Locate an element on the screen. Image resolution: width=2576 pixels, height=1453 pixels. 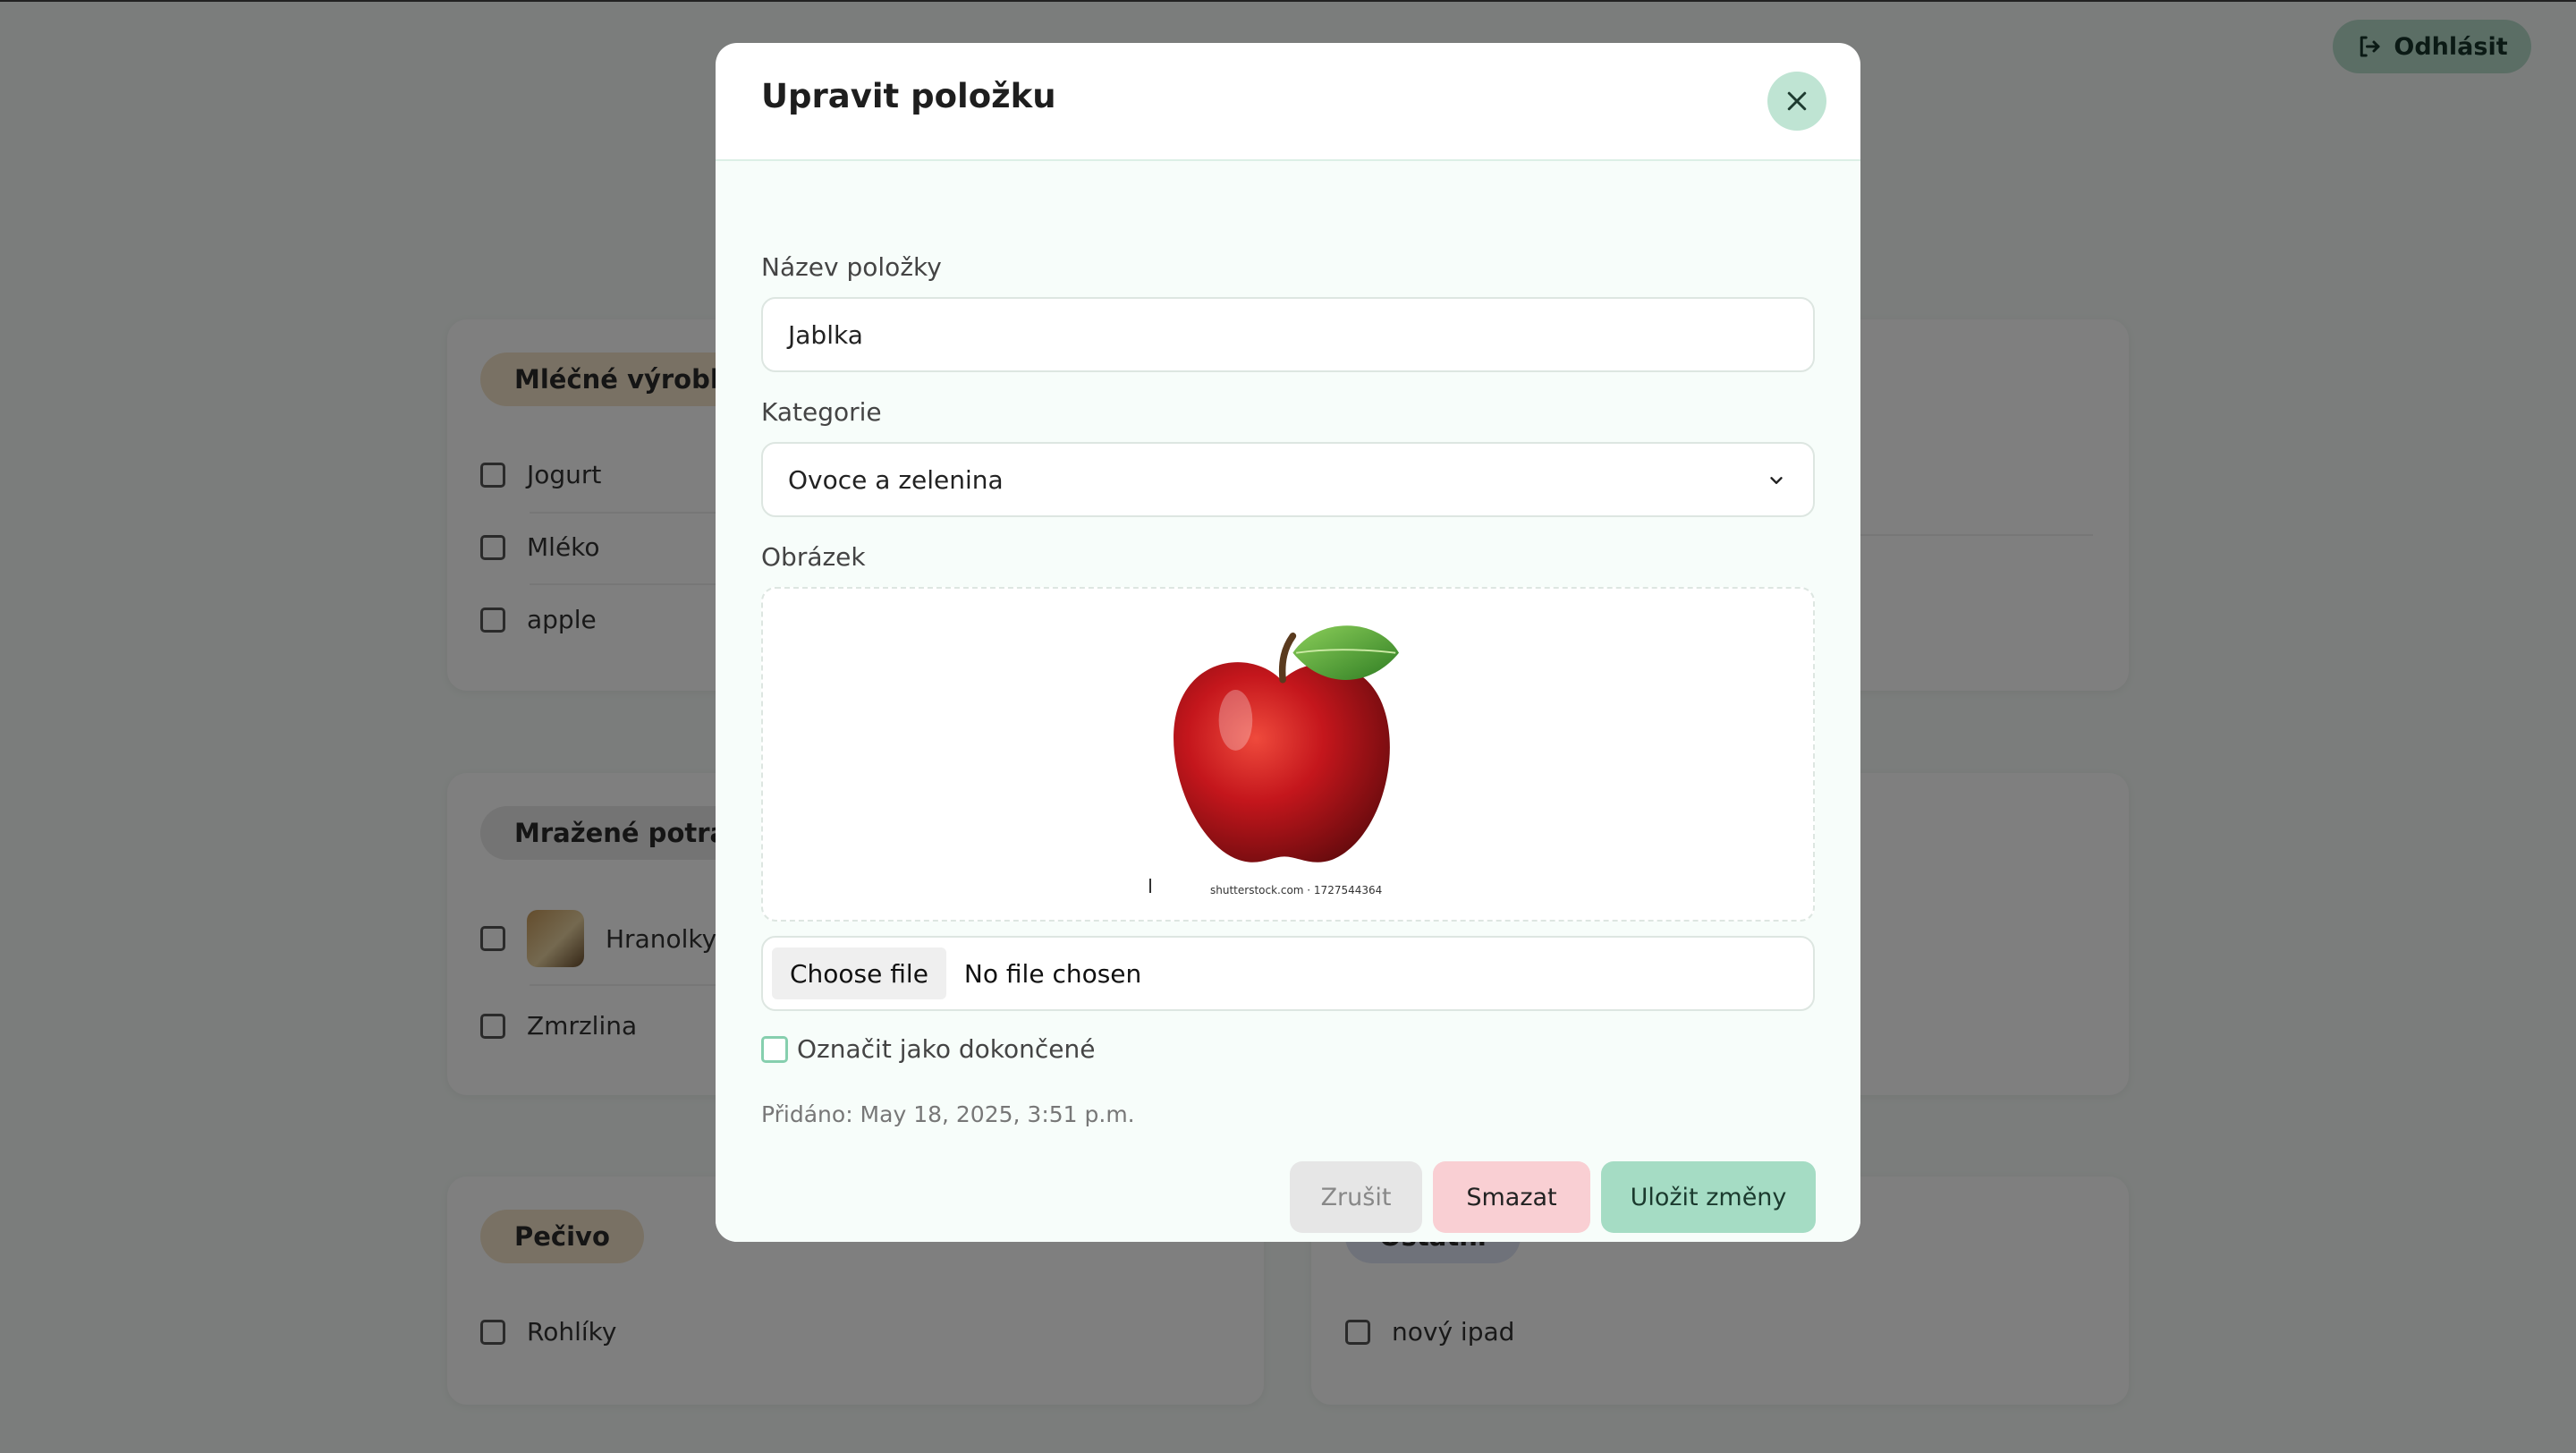
delete-button: Smazat is located at coordinates (1511, 1197).